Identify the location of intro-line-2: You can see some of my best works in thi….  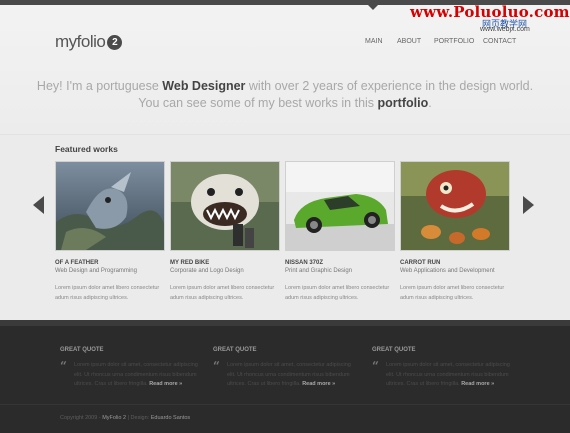
(285, 103).